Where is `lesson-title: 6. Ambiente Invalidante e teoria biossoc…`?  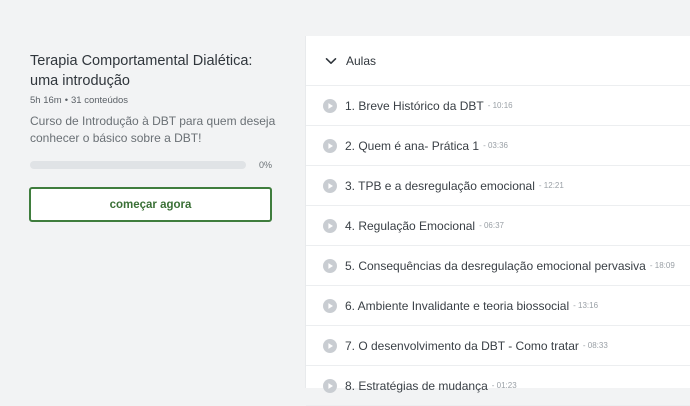
lesson-title: 6. Ambiente Invalidante e teoria biossoc… is located at coordinates (457, 305).